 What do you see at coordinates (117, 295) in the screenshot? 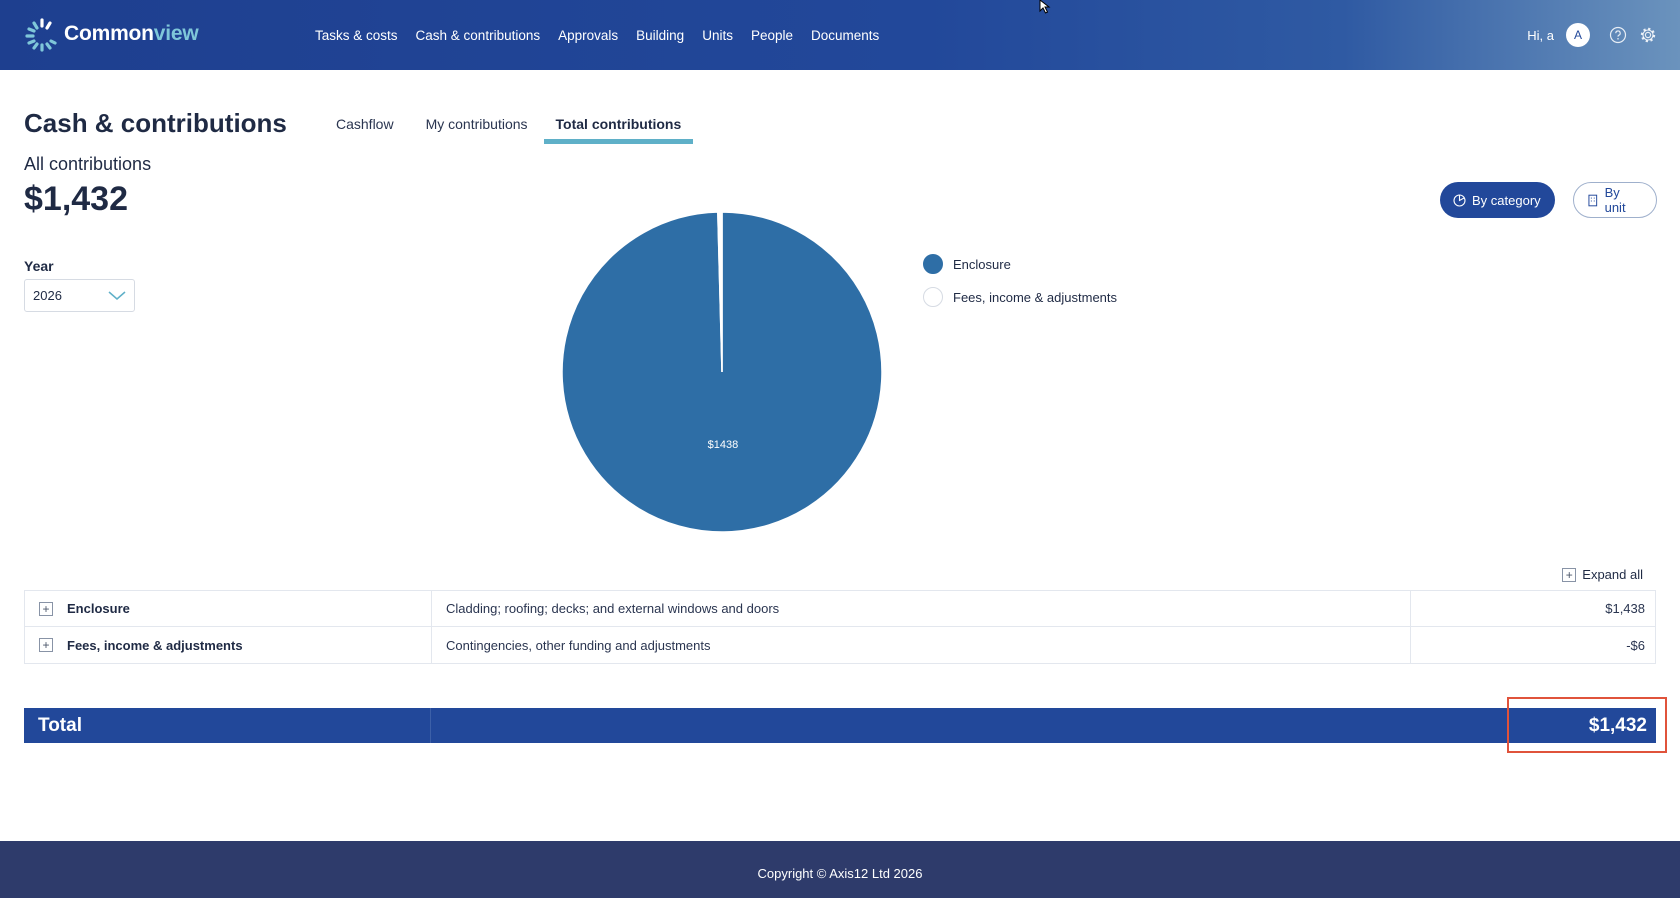
I see `chevron-down-icon` at bounding box center [117, 295].